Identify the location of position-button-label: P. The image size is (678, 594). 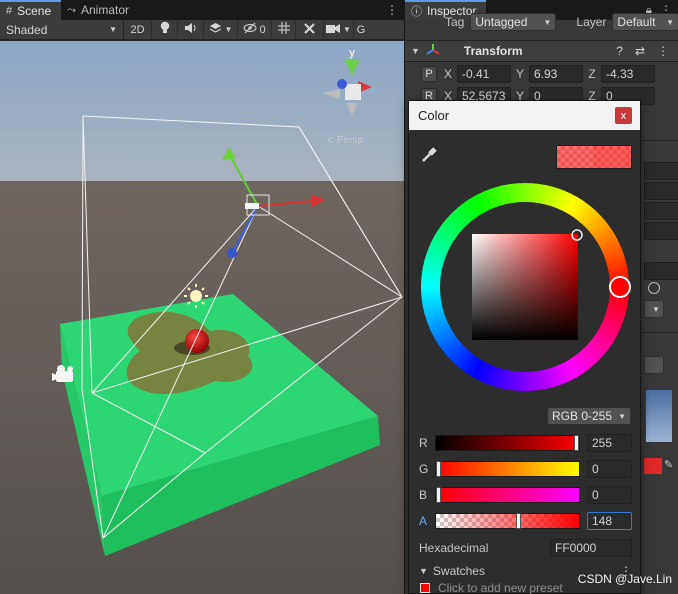
(429, 74).